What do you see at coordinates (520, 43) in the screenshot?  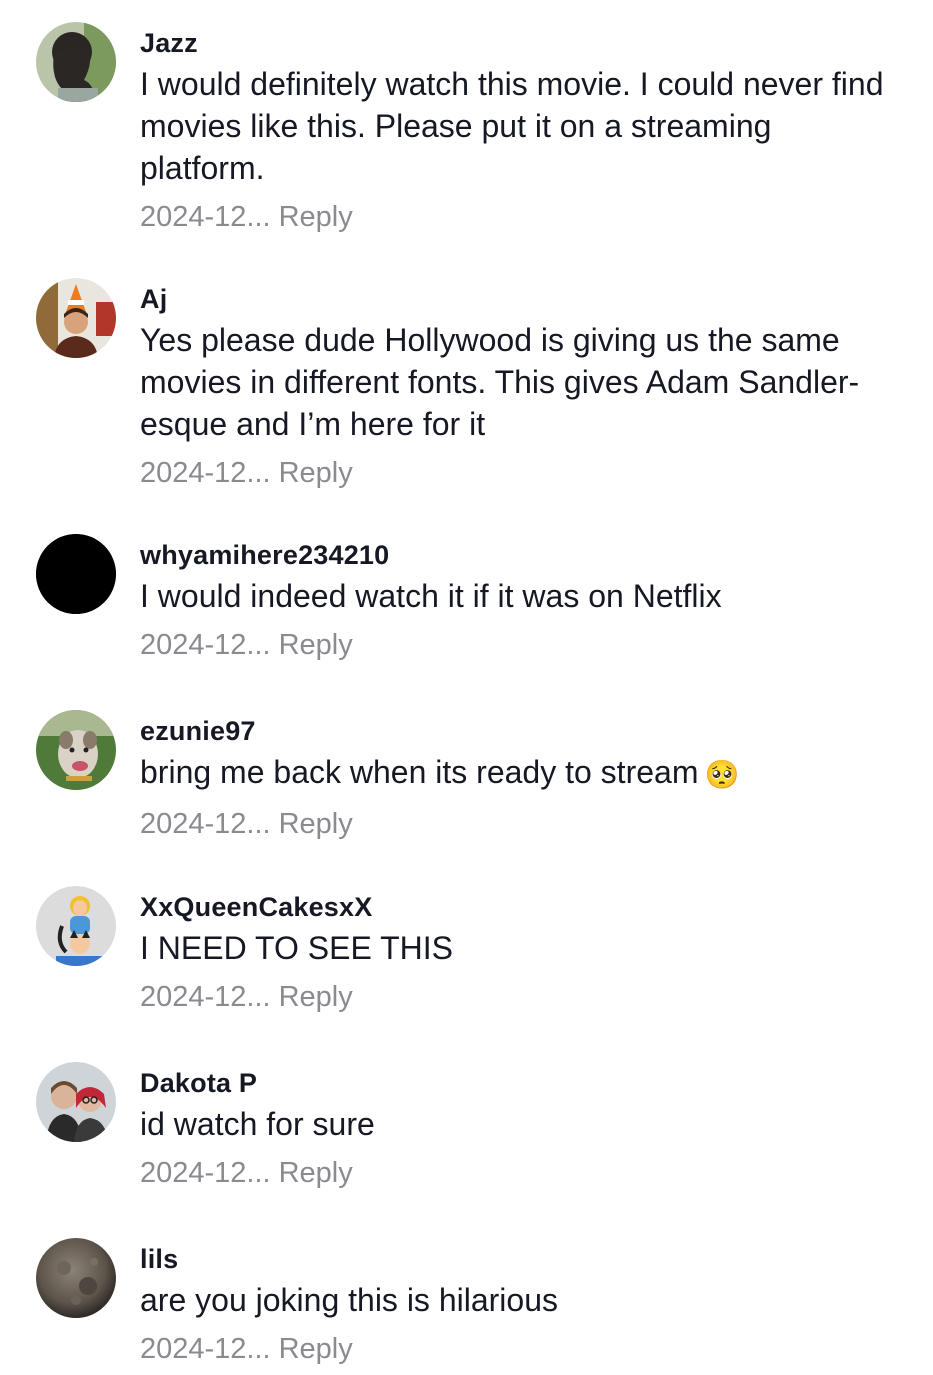 I see `username: Jazz` at bounding box center [520, 43].